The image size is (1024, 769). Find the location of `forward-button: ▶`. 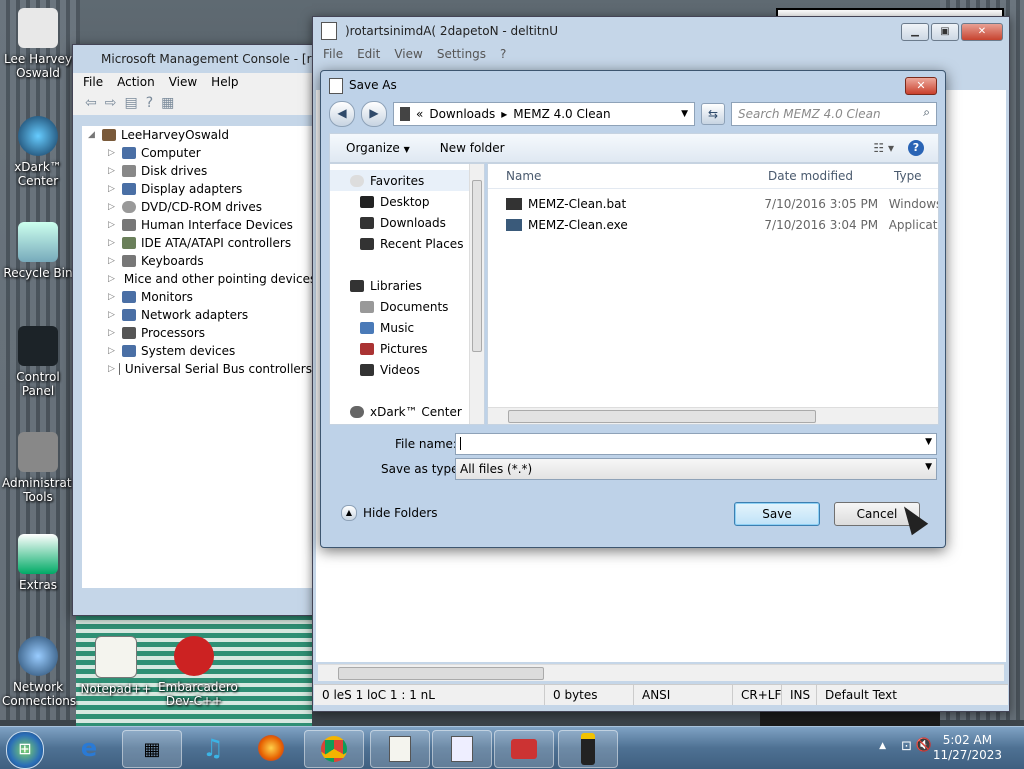

forward-button: ▶ is located at coordinates (374, 114).